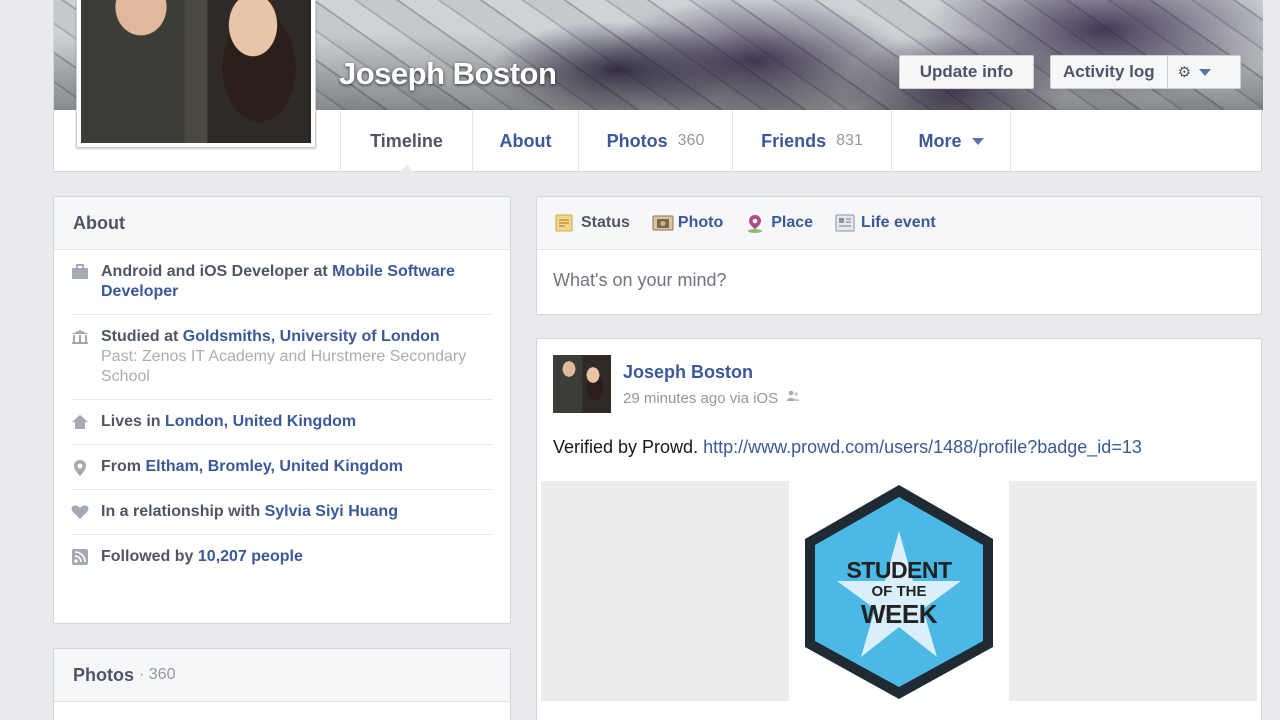 This screenshot has width=1280, height=720. I want to click on update-info-button: Update info, so click(966, 72).